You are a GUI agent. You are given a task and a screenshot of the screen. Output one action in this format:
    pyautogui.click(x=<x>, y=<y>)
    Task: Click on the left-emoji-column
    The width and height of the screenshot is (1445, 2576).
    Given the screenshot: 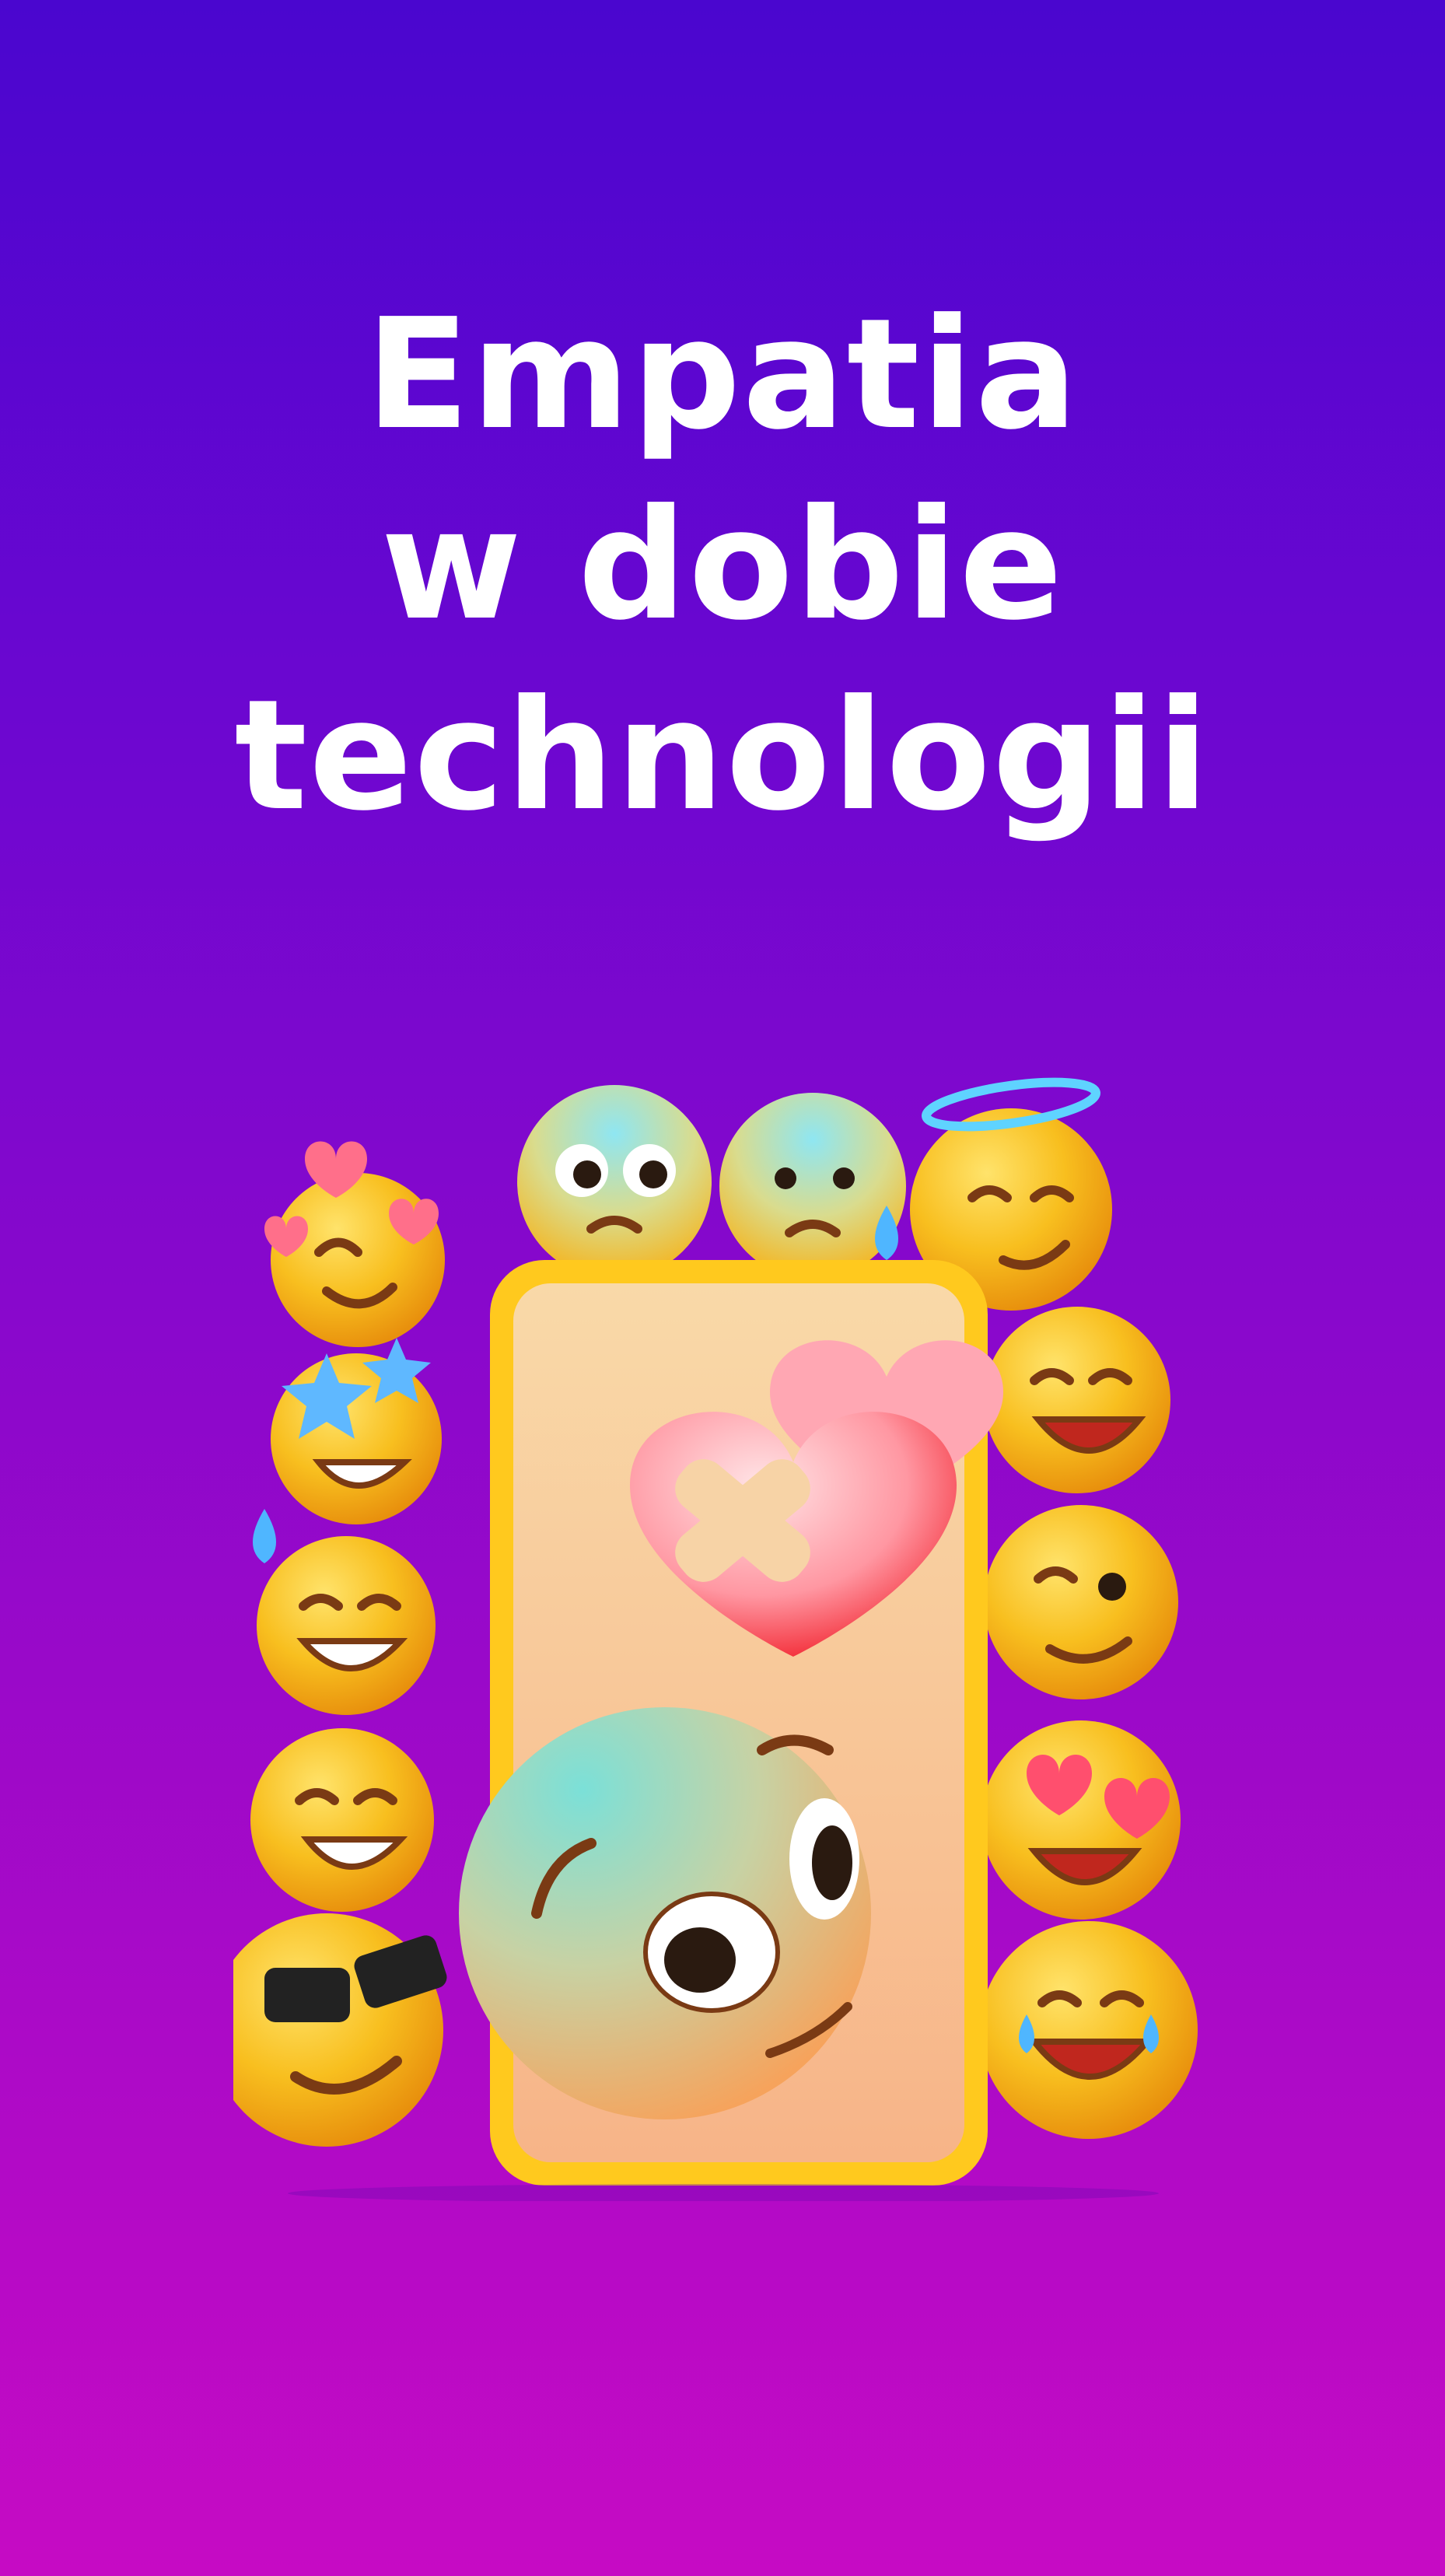 What is the action you would take?
    pyautogui.click(x=340, y=1644)
    